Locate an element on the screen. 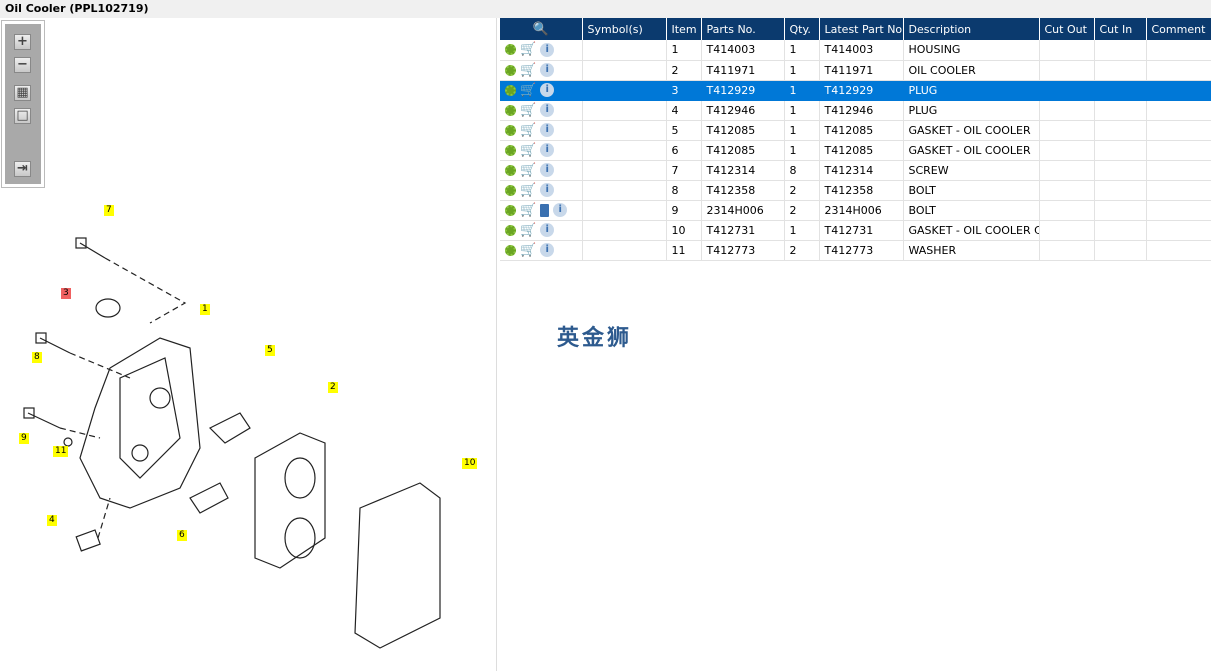 The height and width of the screenshot is (671, 1211). fit-view-button: ▦ is located at coordinates (22, 93).